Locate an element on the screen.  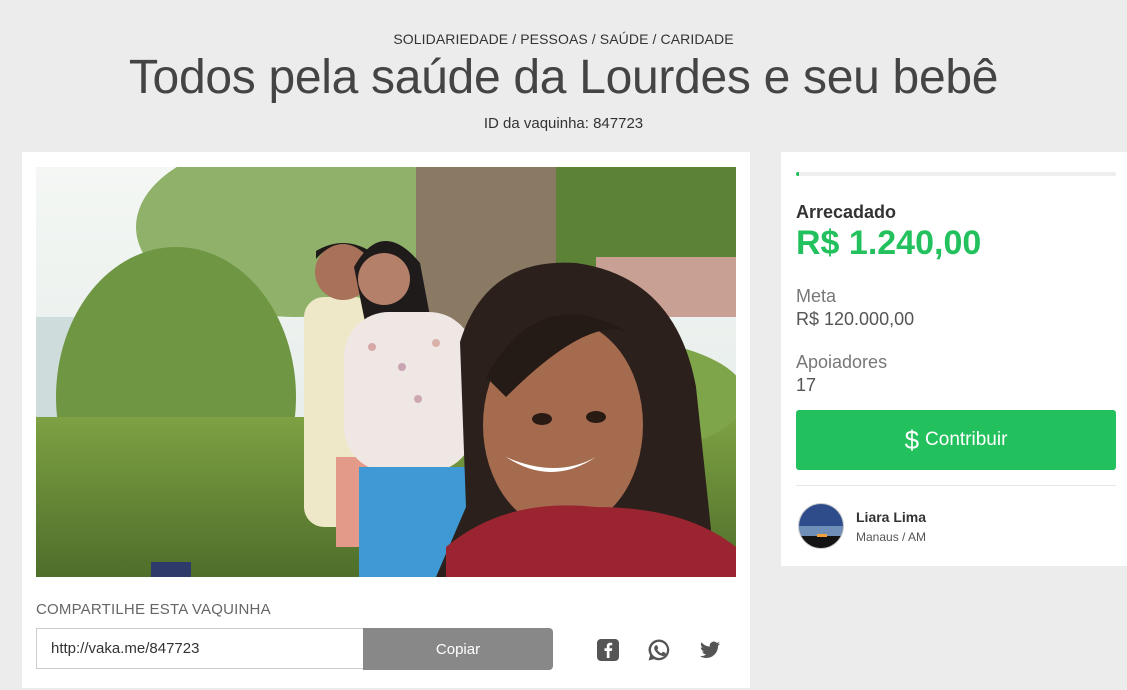
avatar is located at coordinates (821, 526).